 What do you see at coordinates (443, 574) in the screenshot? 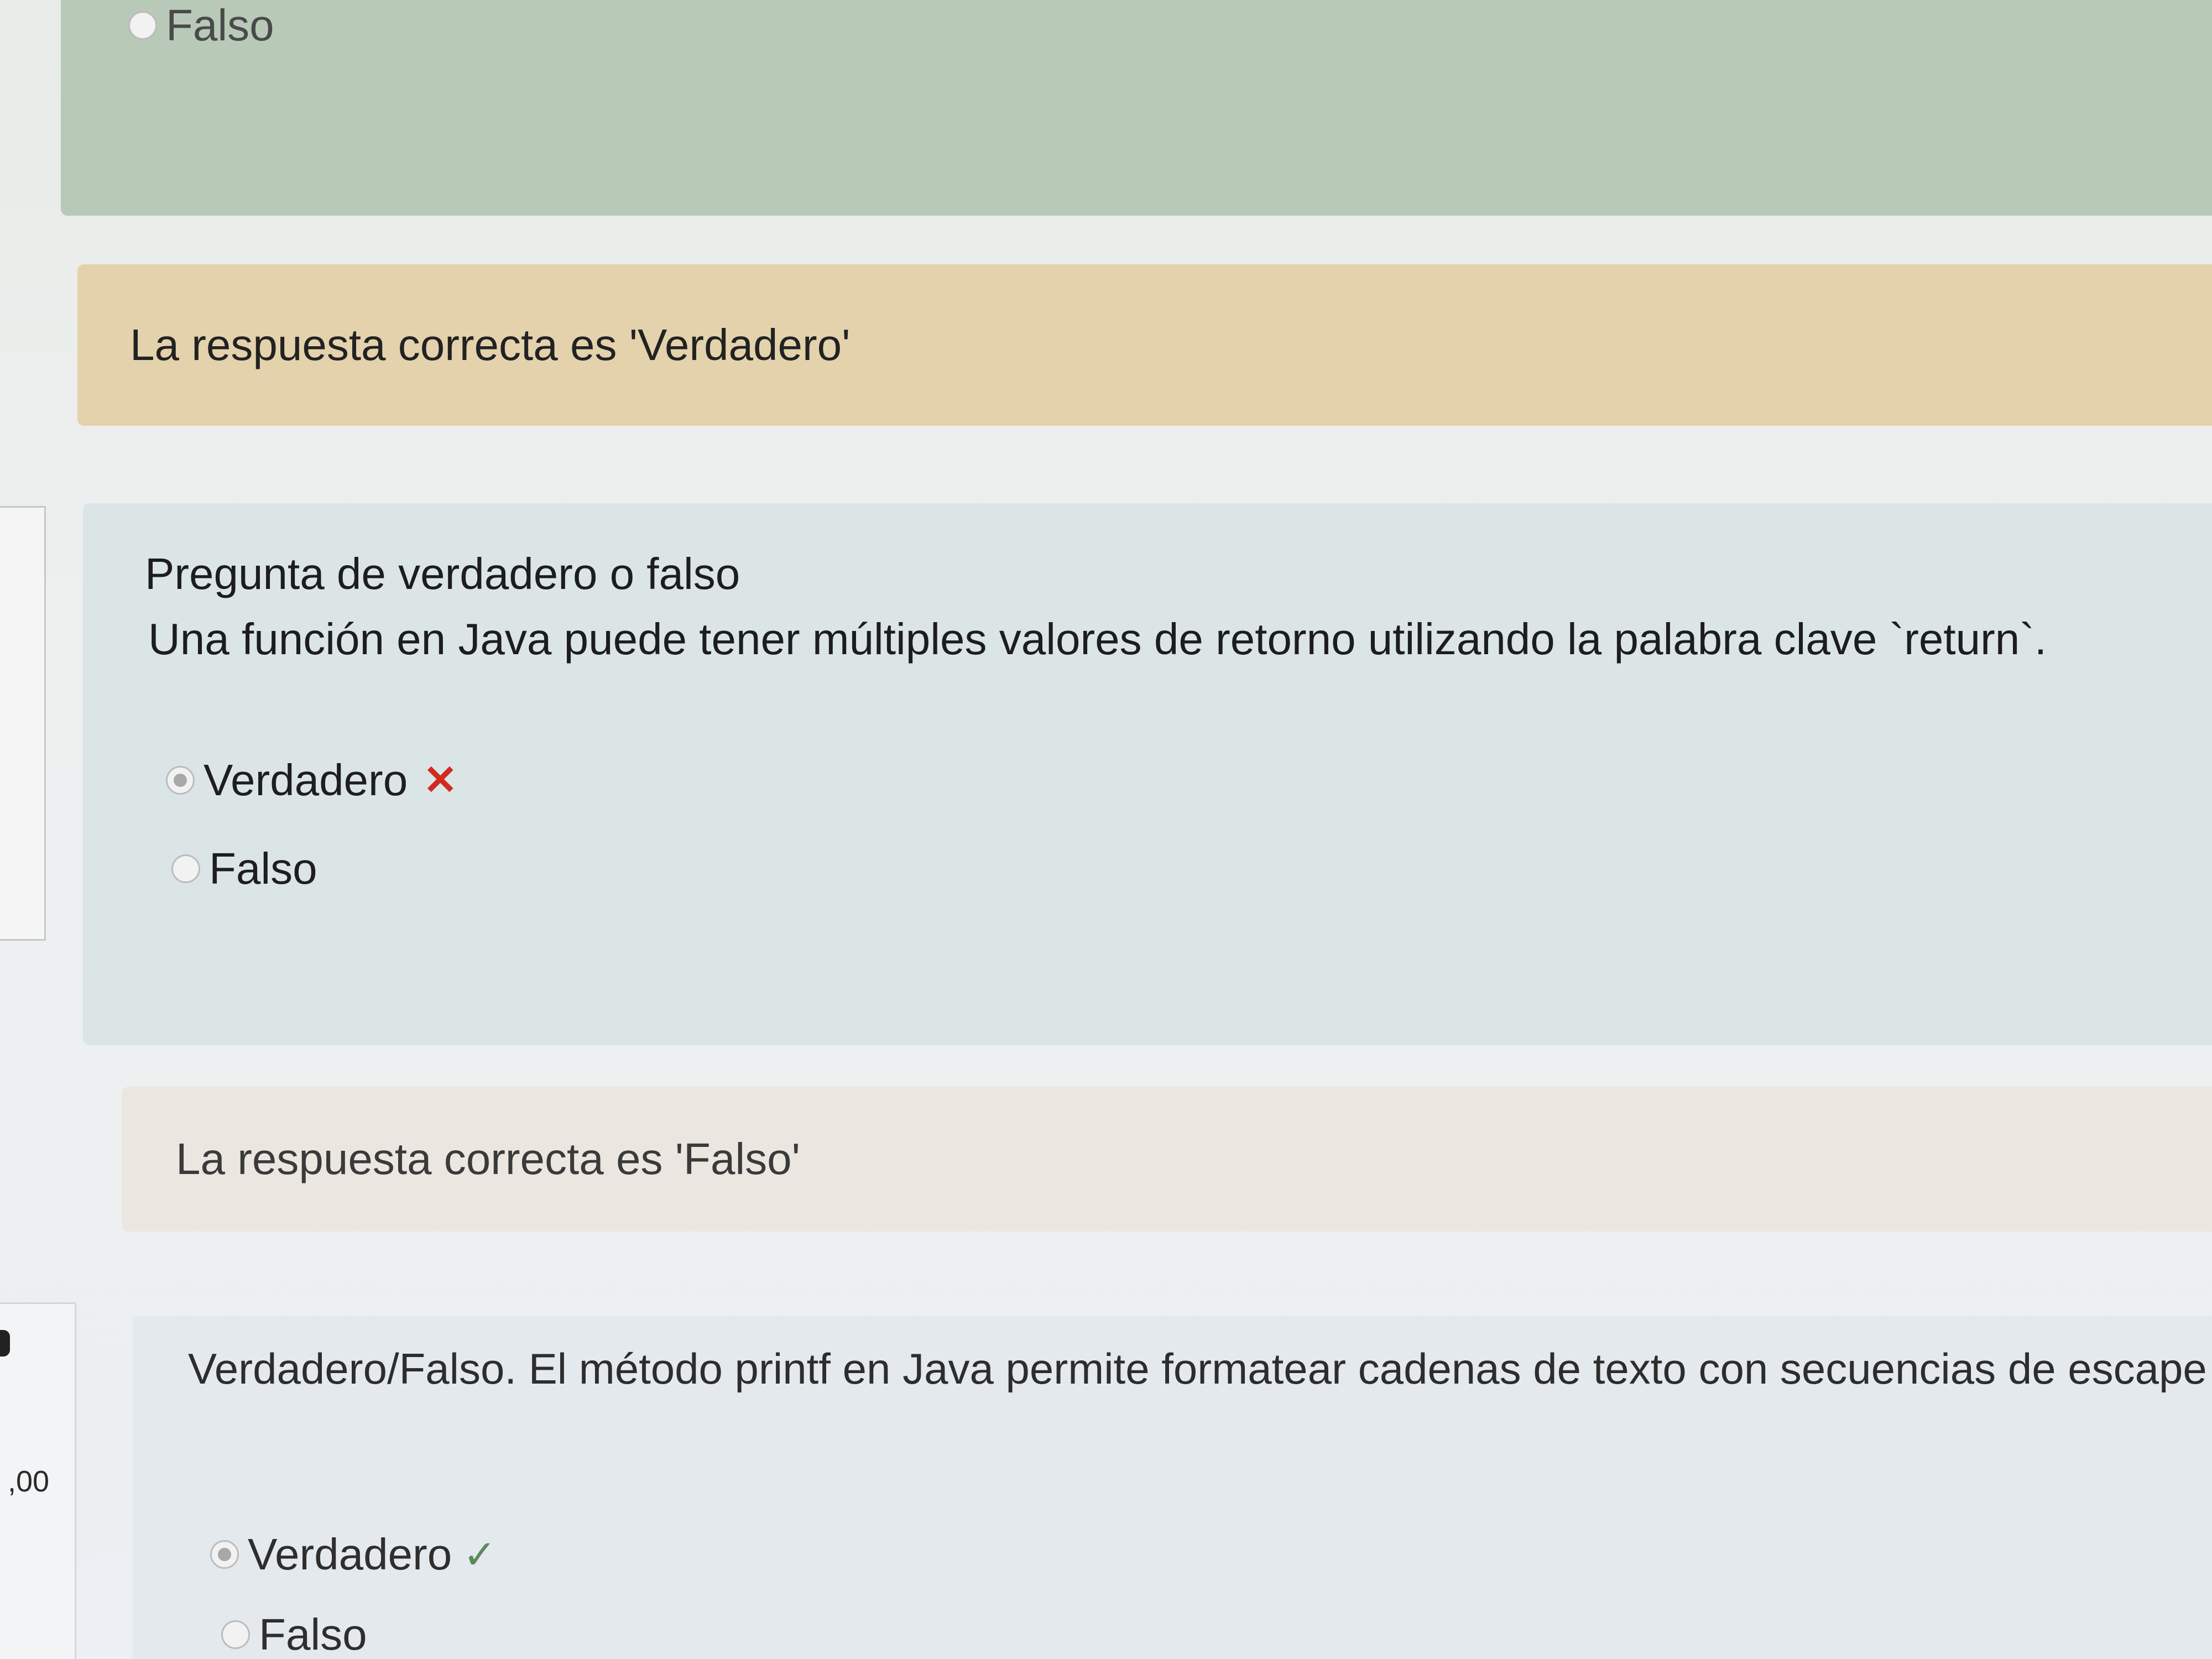
I see `question-type-label: Pregunta de verdadero o falso` at bounding box center [443, 574].